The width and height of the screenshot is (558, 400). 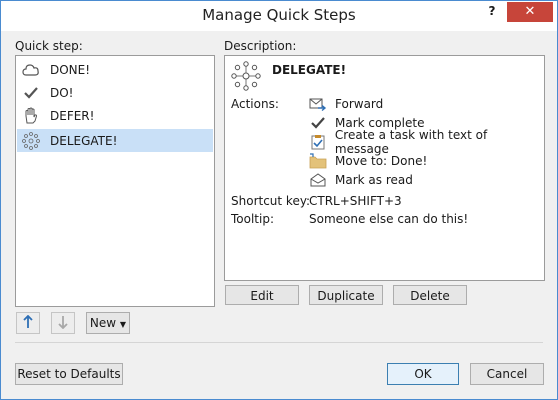 I want to click on cancel-button: Cancel, so click(x=507, y=374).